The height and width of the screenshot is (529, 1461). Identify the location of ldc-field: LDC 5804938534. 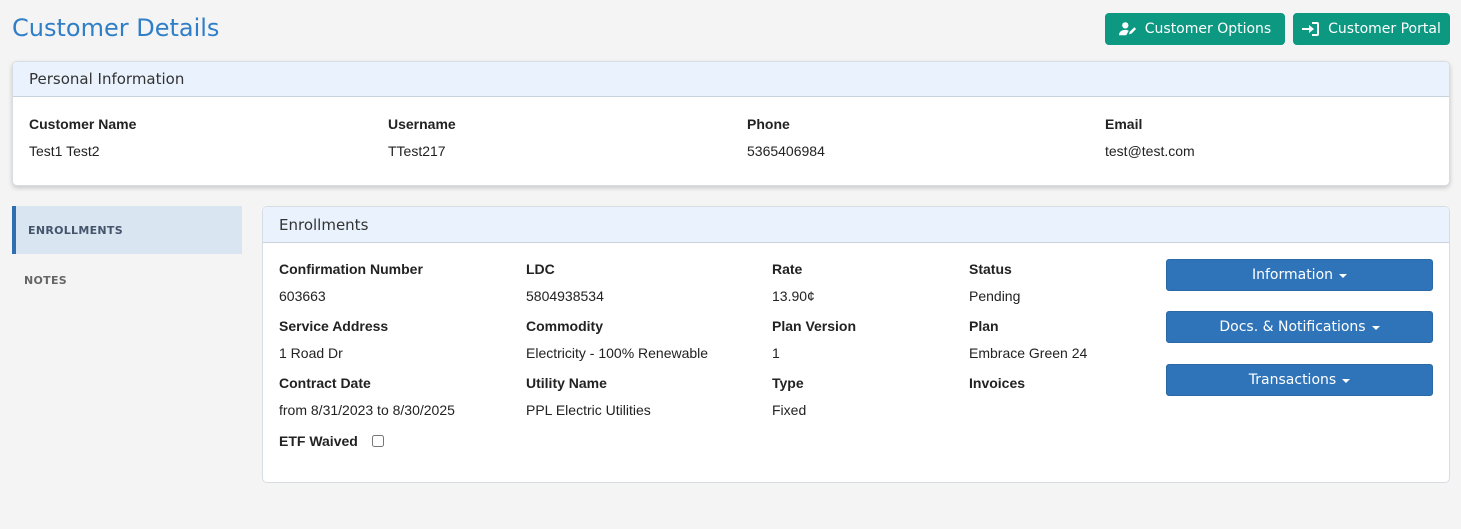
(565, 282).